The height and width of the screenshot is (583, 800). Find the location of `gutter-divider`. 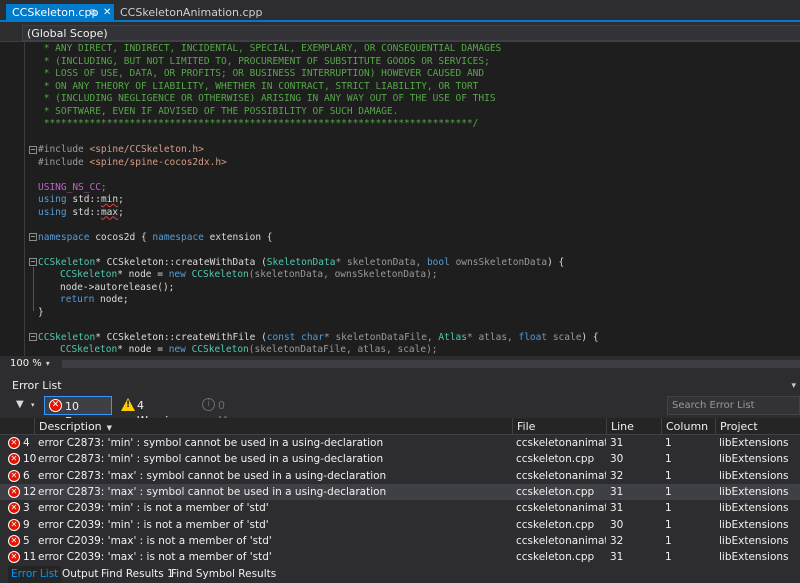

gutter-divider is located at coordinates (24, 199).